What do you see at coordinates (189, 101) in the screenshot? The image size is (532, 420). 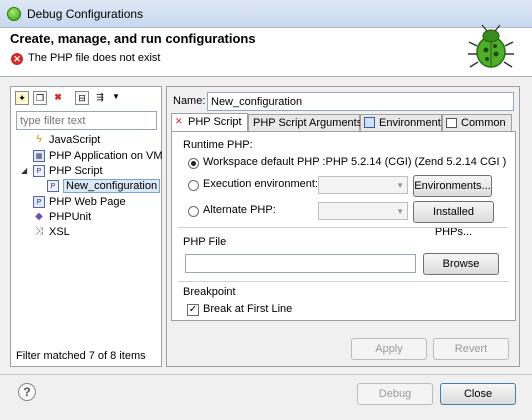 I see `name-label: Name:` at bounding box center [189, 101].